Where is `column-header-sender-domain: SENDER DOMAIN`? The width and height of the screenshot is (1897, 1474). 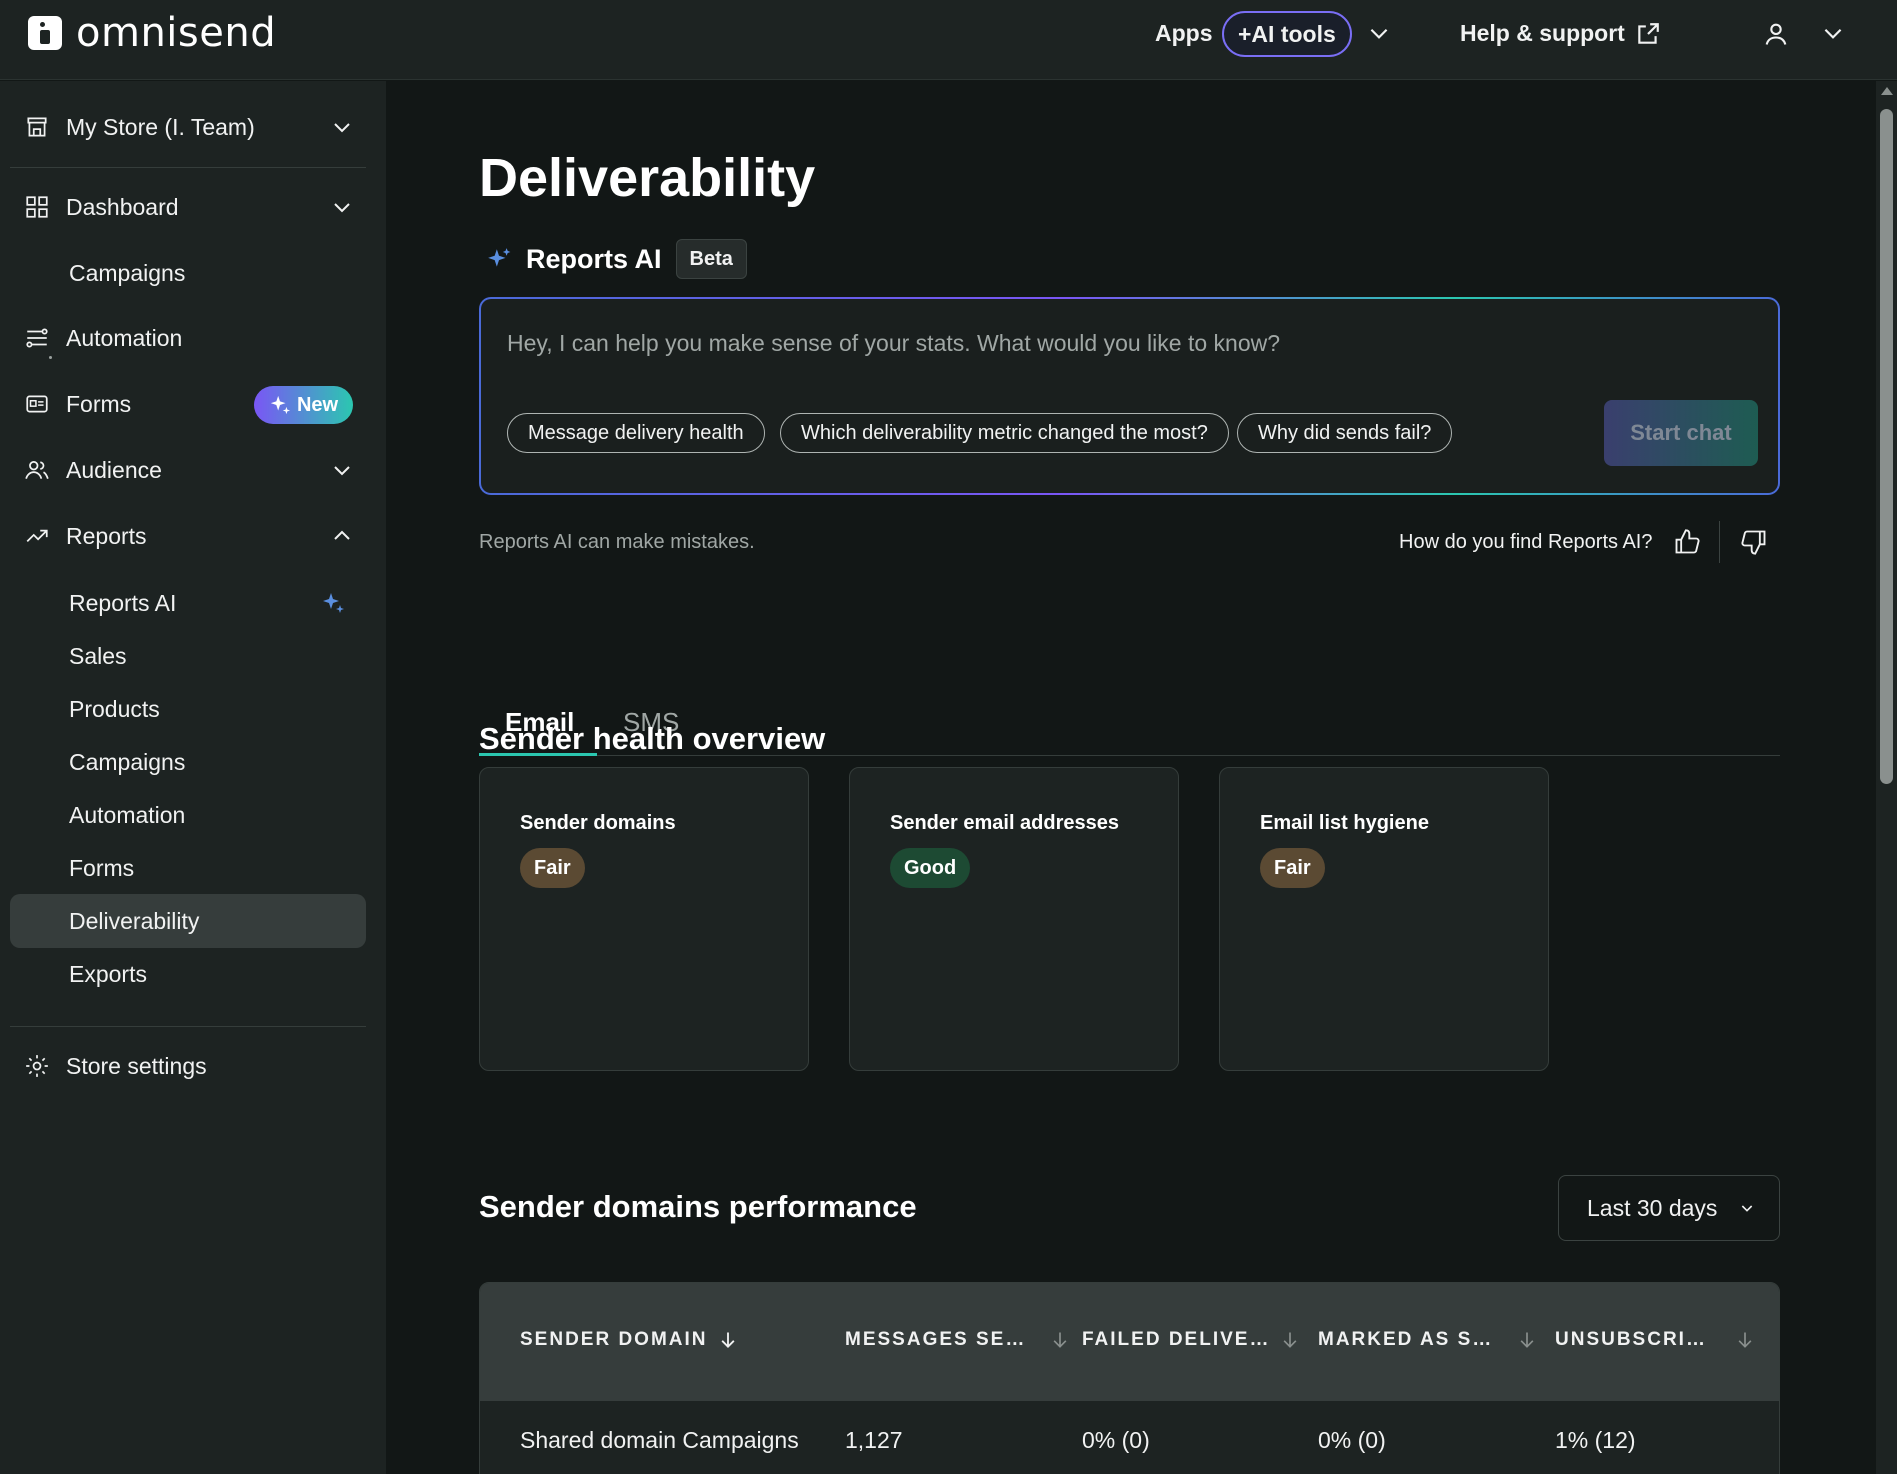
column-header-sender-domain: SENDER DOMAIN is located at coordinates (629, 1340).